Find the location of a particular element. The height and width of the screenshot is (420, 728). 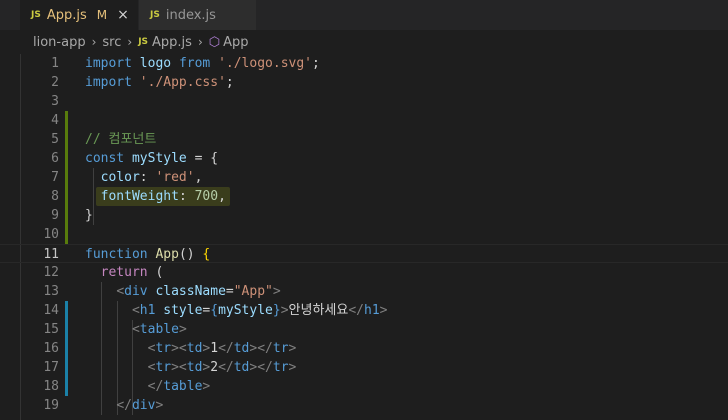

code-token: App is located at coordinates (167, 254).